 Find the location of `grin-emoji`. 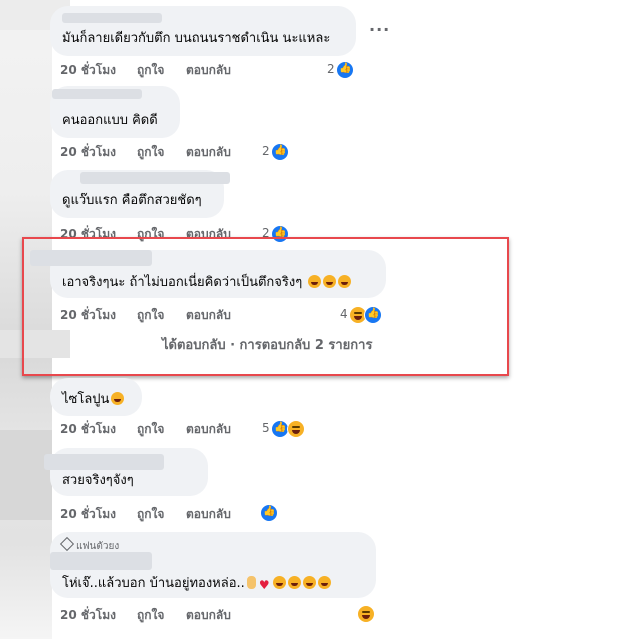

grin-emoji is located at coordinates (279, 582).